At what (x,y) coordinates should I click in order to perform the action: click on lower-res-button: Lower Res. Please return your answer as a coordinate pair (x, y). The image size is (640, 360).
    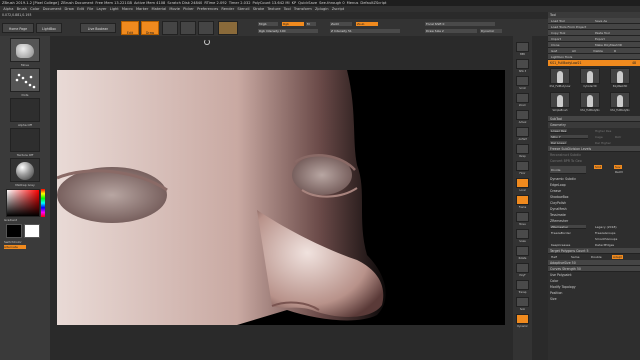
    Looking at the image, I should click on (559, 131).